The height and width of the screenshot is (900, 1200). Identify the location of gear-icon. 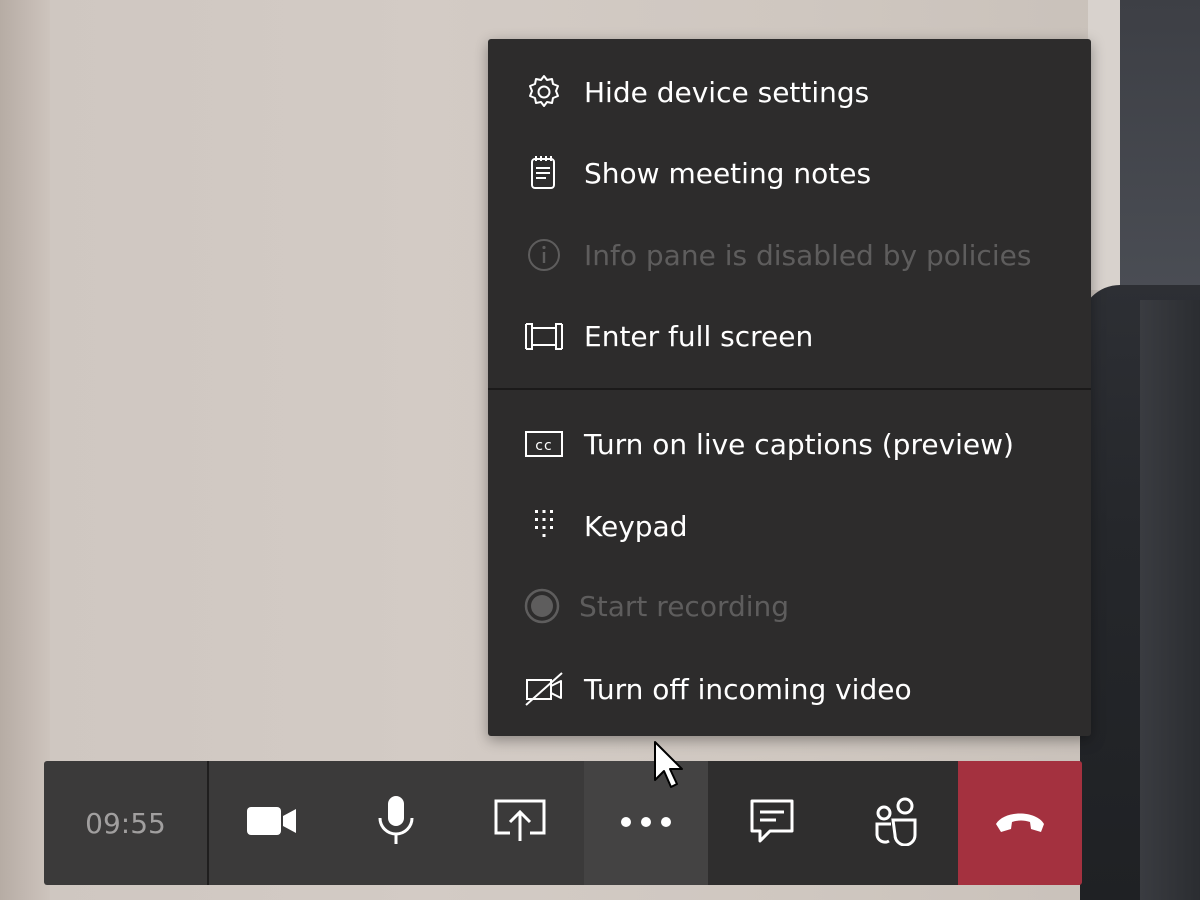
(544, 92).